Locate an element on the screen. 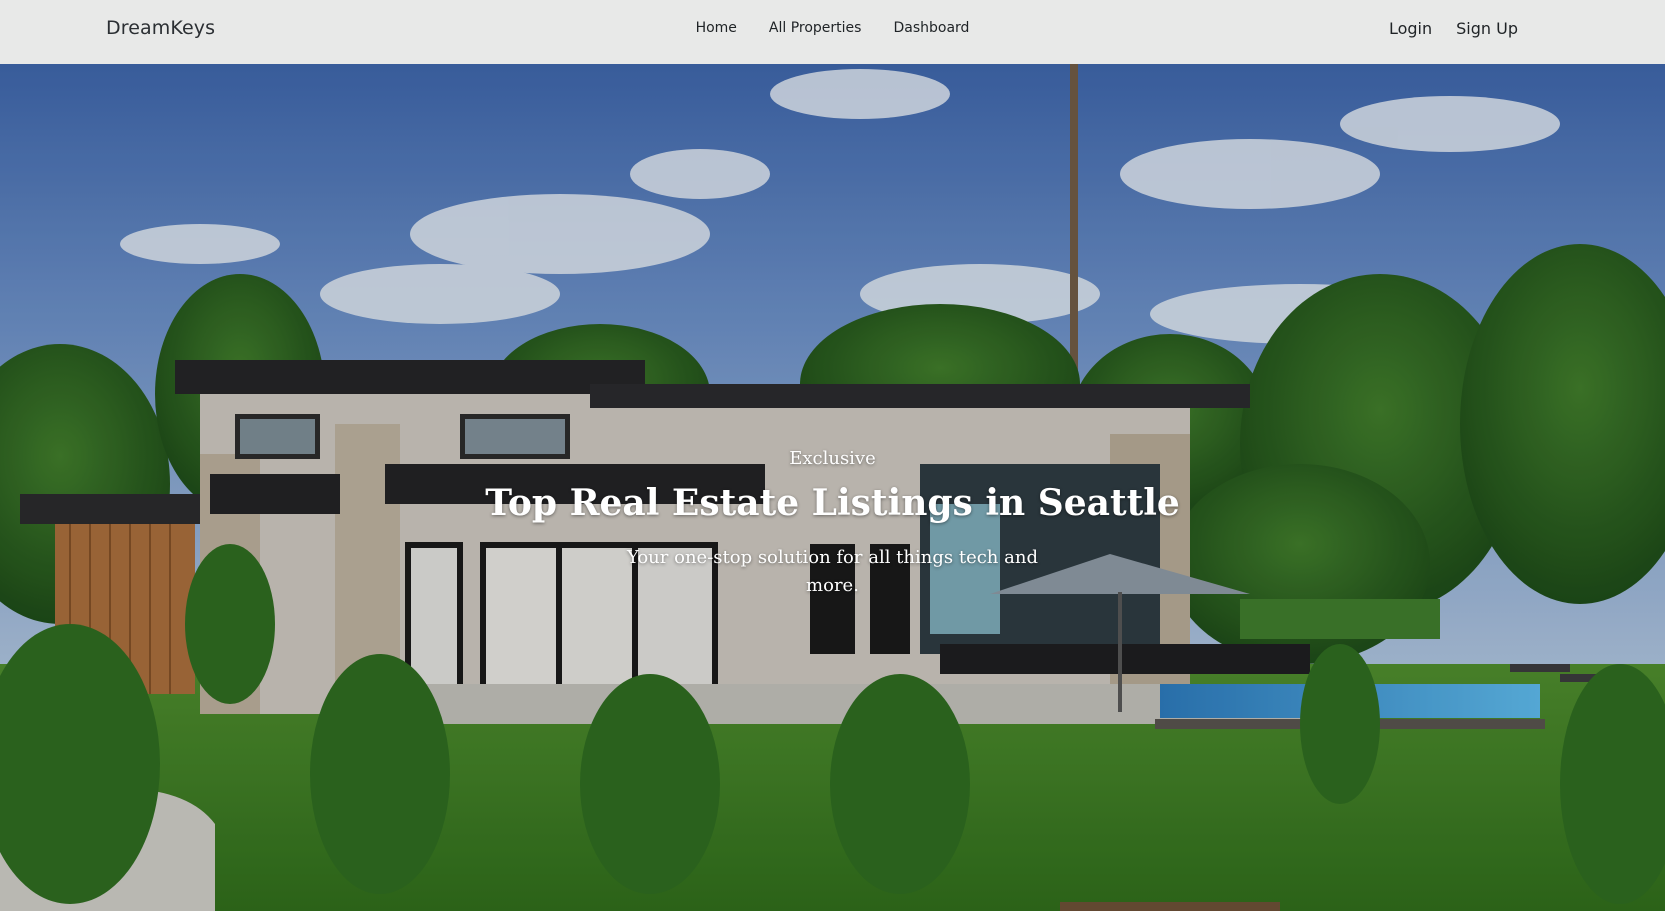  auth-nav: Login Sign Up is located at coordinates (1453, 28).